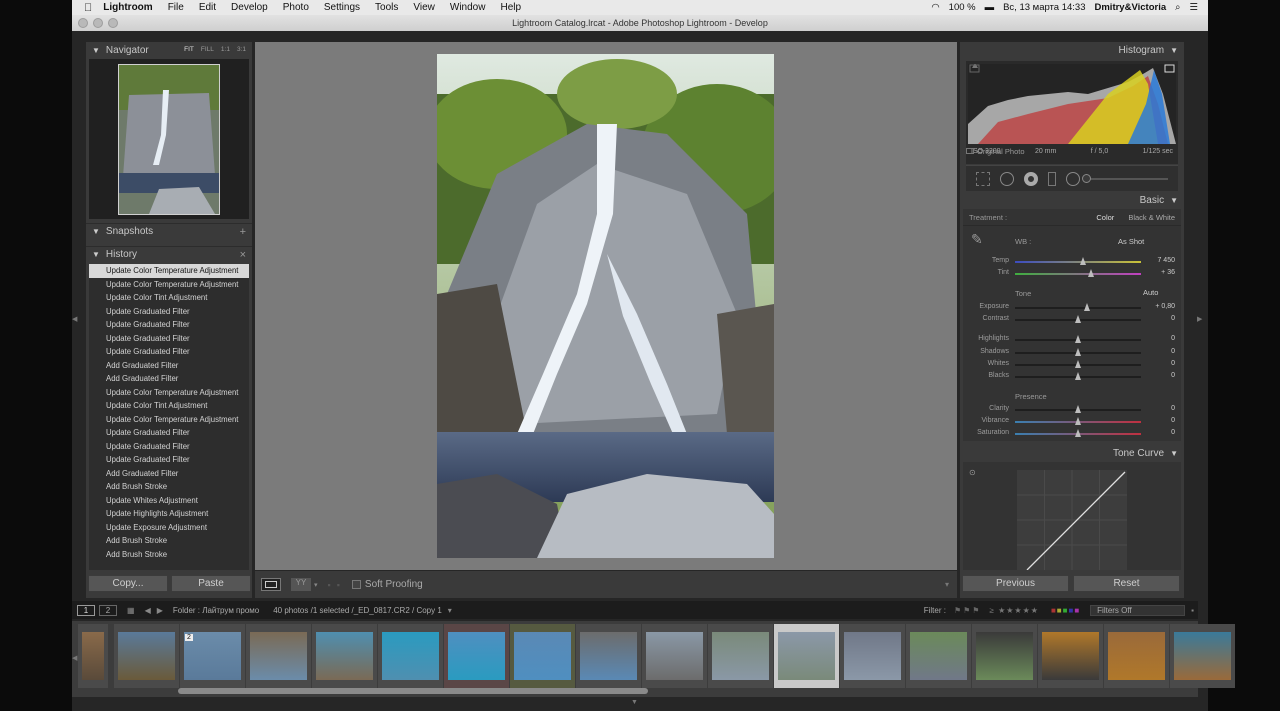 Image resolution: width=1280 pixels, height=711 pixels. Describe the element at coordinates (189, 637) in the screenshot. I see `stack-count-badge: 2` at that location.